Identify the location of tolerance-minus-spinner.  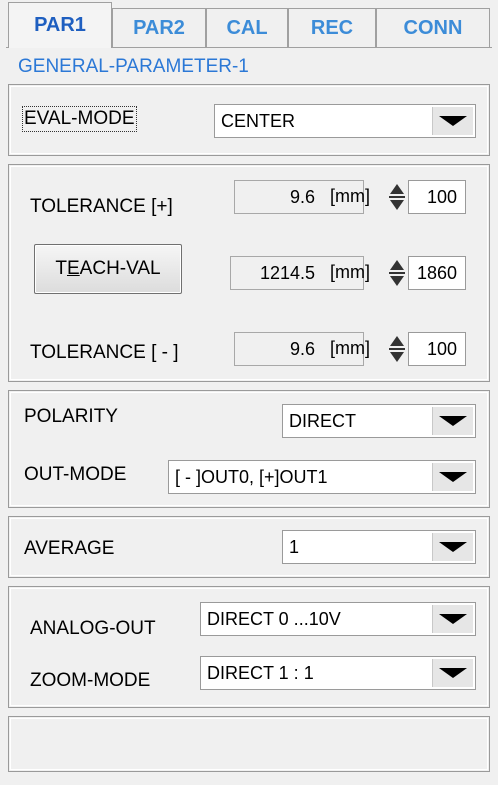
(397, 349).